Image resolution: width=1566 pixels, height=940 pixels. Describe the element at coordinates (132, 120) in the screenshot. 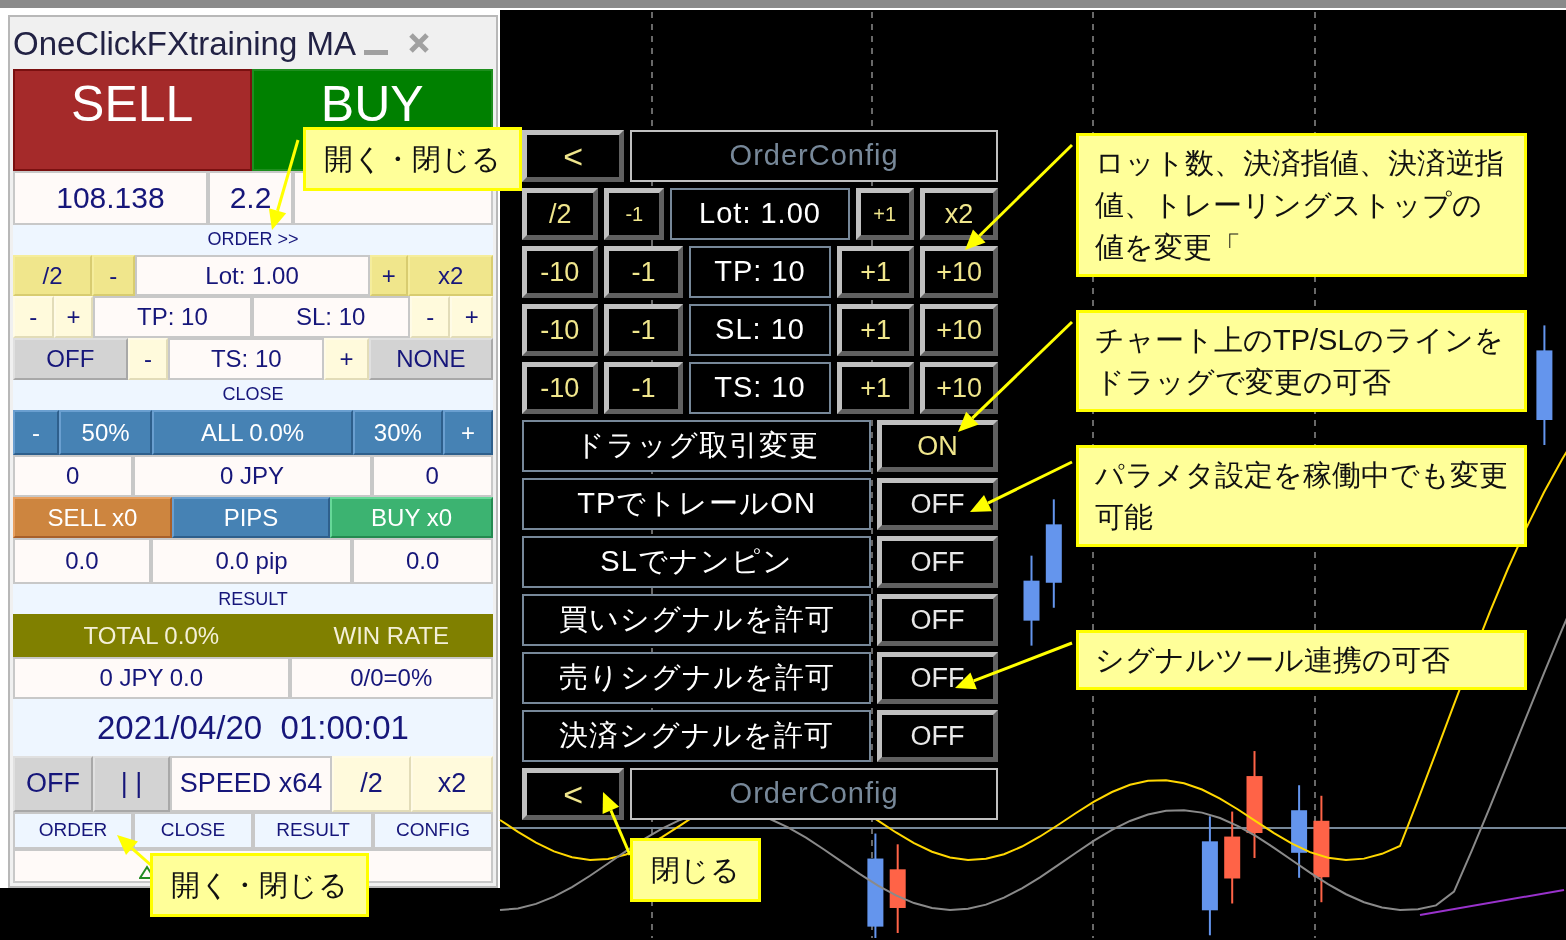

I see `sell-button: SELL` at that location.